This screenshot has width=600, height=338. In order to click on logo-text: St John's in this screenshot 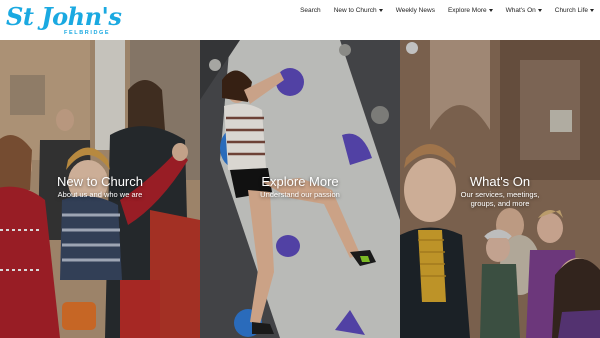, I will do `click(64, 16)`.